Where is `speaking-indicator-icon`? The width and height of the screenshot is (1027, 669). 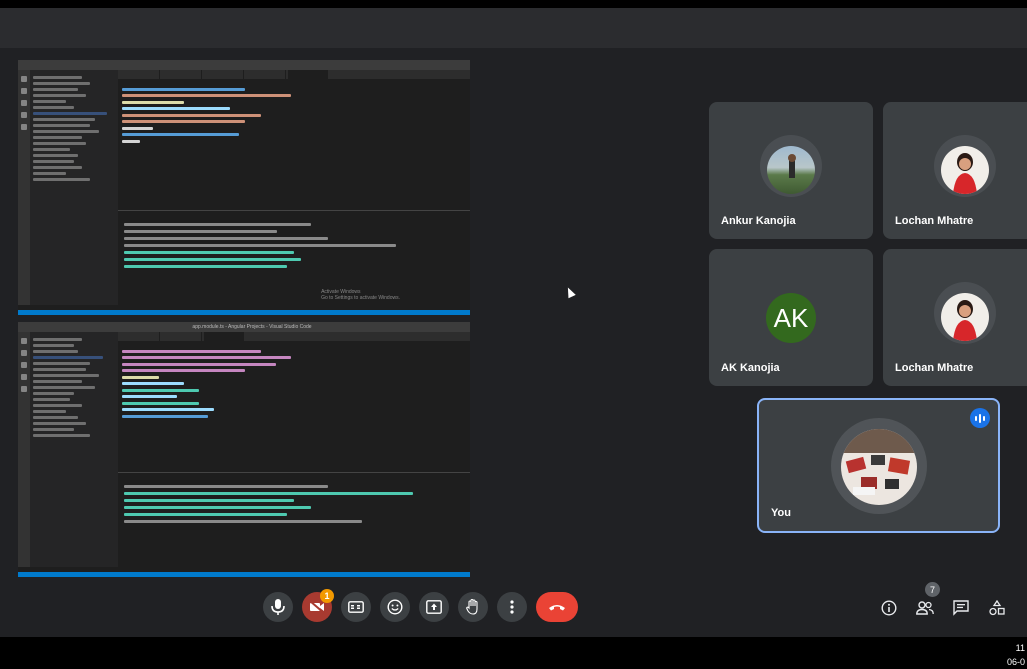 speaking-indicator-icon is located at coordinates (980, 418).